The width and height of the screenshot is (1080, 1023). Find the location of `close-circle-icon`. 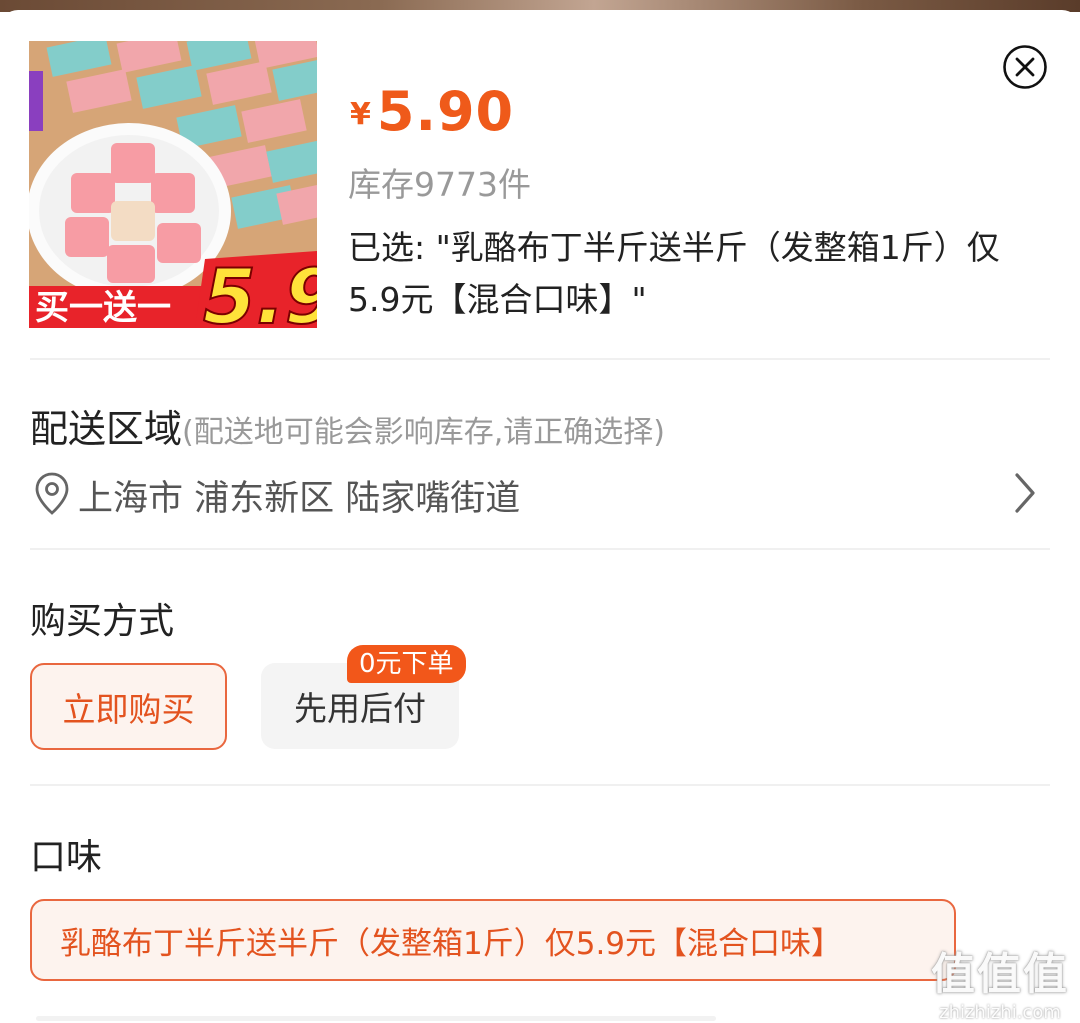

close-circle-icon is located at coordinates (1025, 67).